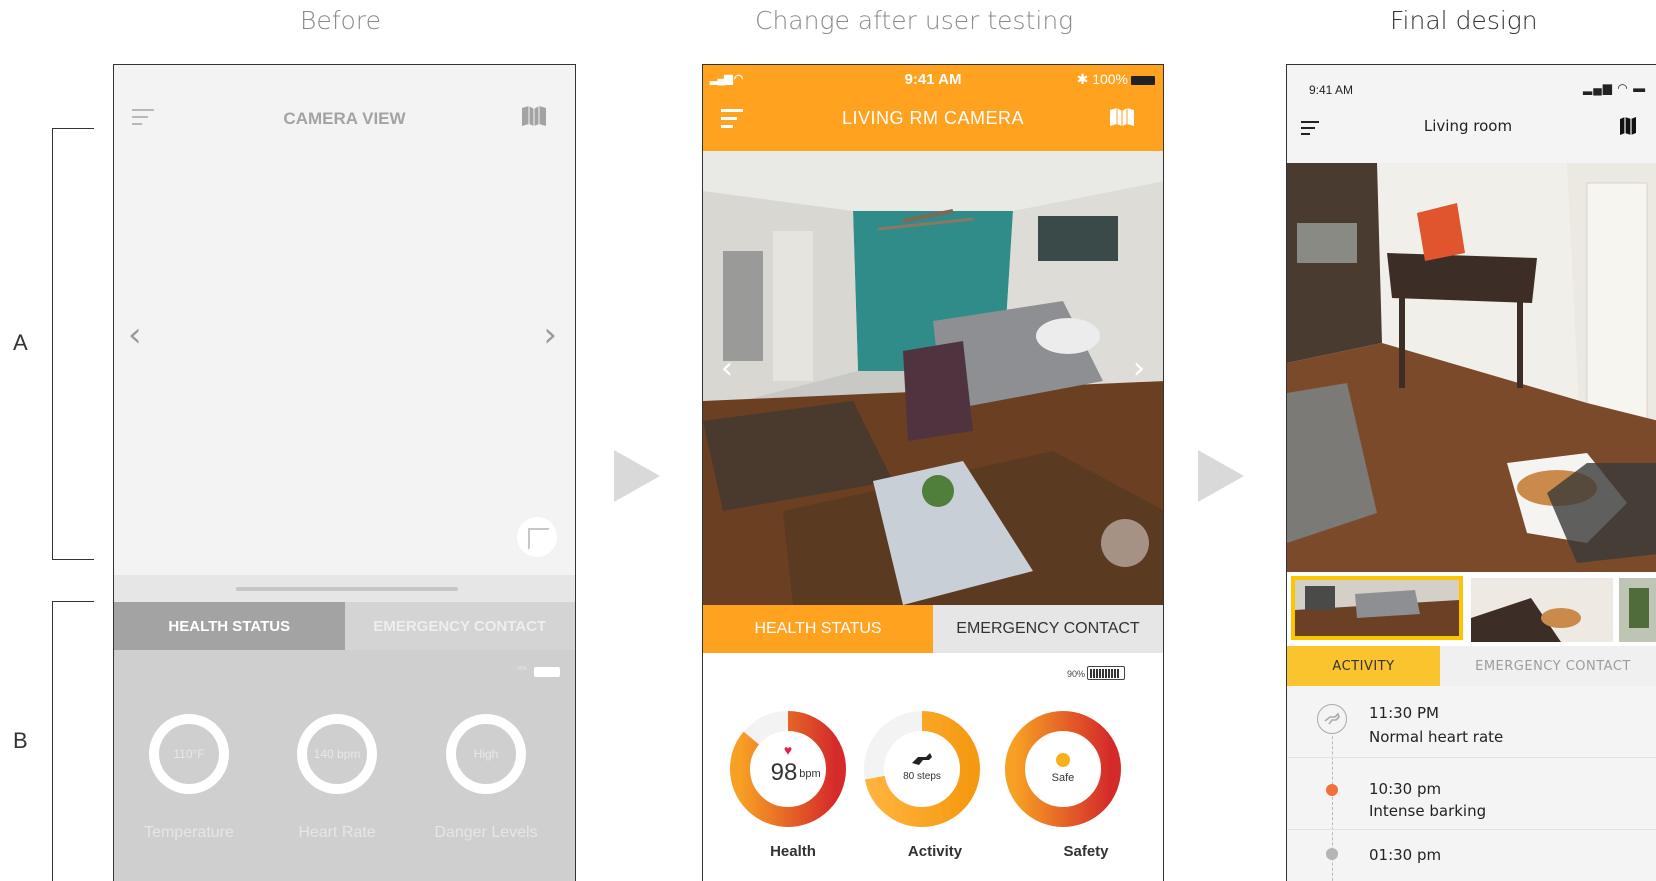 The width and height of the screenshot is (1656, 881). I want to click on orange-header: ▂▄▆ ◠ 9:41 AM ✱ 100% LIVING RM CAMERA, so click(933, 108).